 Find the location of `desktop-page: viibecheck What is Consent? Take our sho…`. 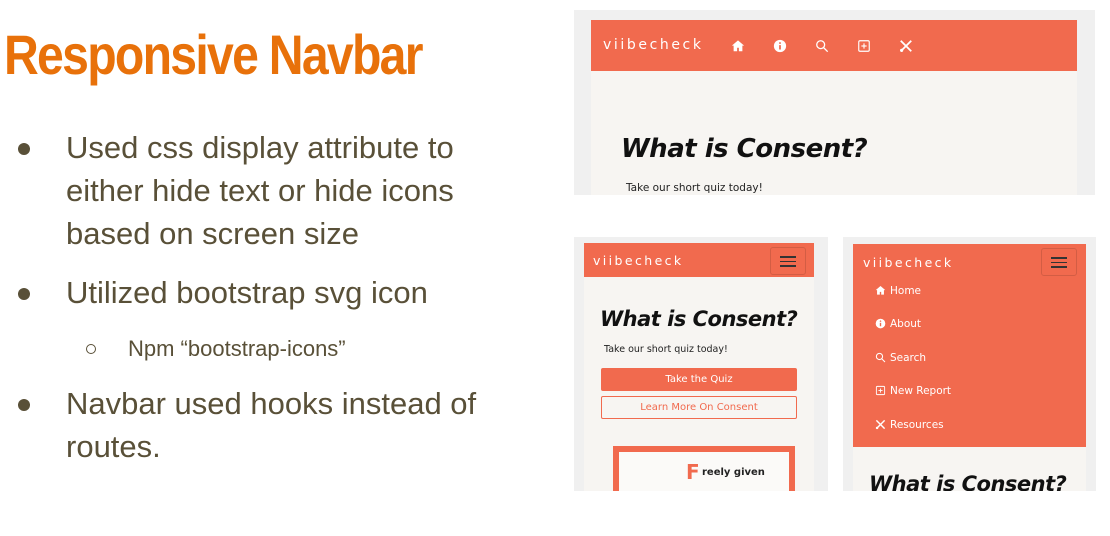

desktop-page: viibecheck What is Consent? Take our sho… is located at coordinates (834, 107).